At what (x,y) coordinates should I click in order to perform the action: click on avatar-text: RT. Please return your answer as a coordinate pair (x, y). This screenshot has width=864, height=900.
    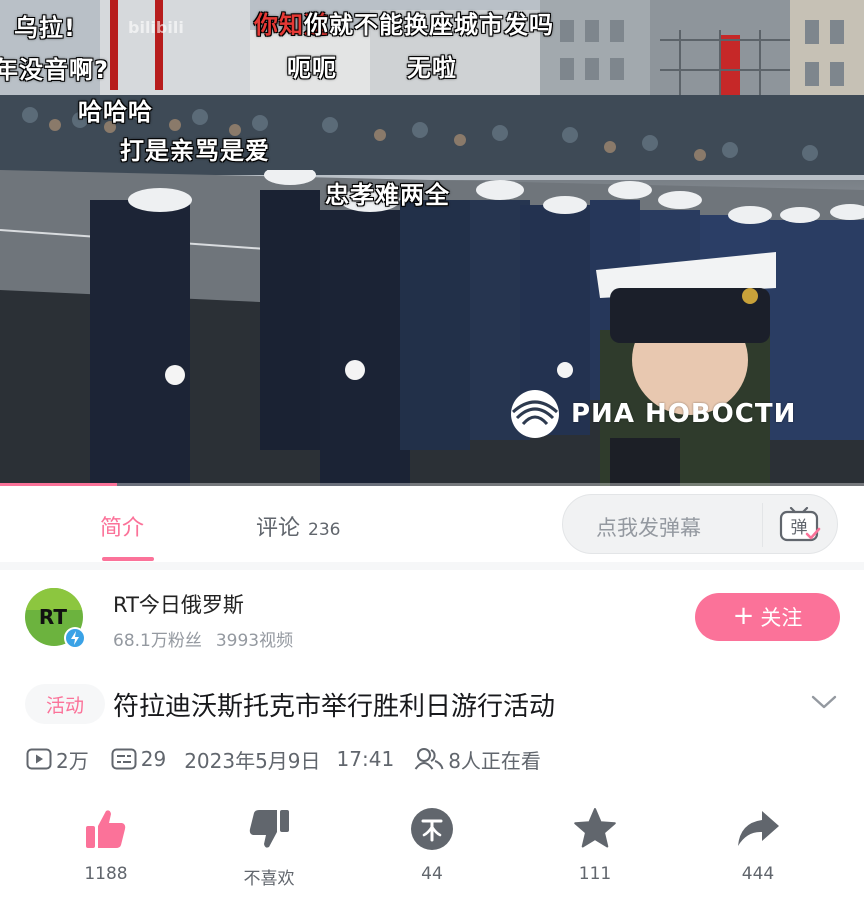
    Looking at the image, I should click on (53, 617).